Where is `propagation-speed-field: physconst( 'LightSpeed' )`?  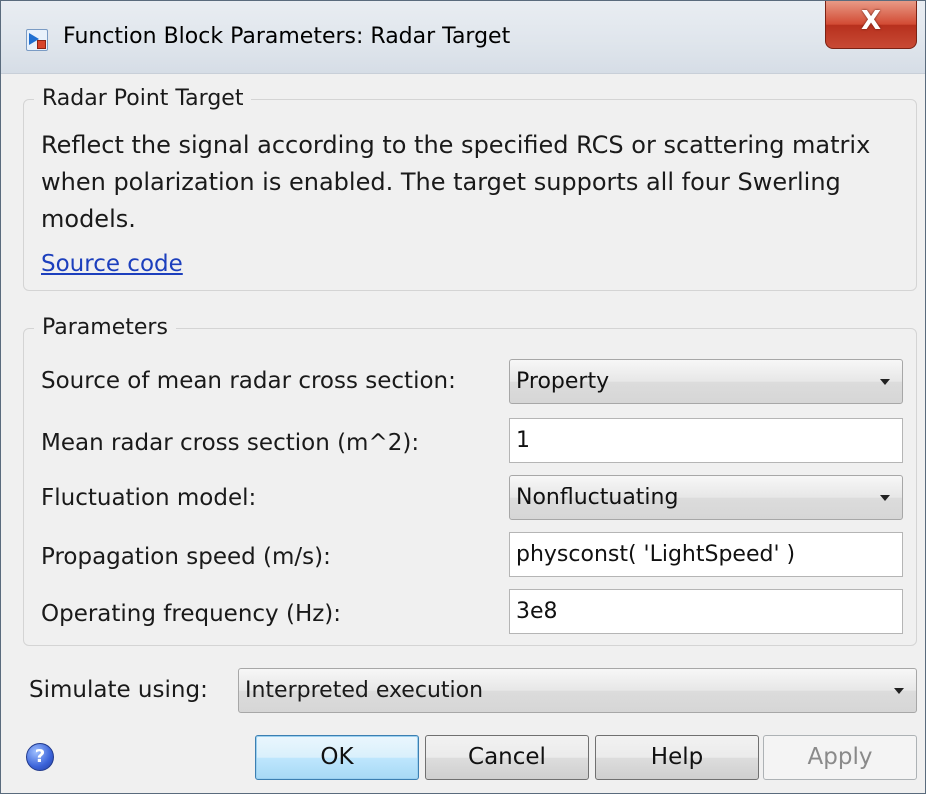
propagation-speed-field: physconst( 'LightSpeed' ) is located at coordinates (706, 554).